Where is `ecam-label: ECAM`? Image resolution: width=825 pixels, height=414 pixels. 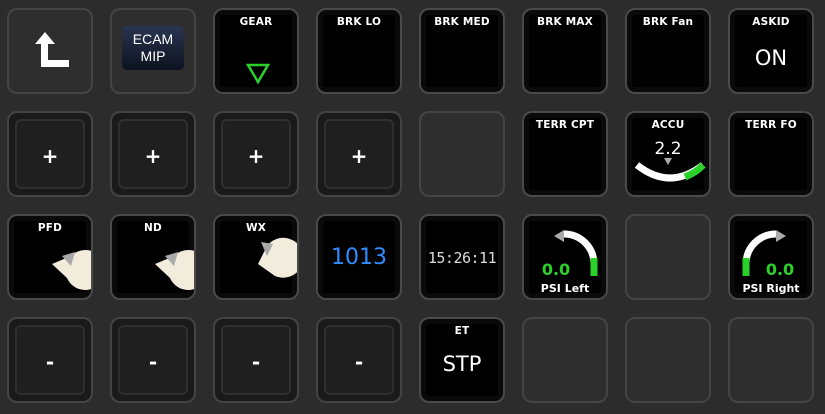
ecam-label: ECAM is located at coordinates (153, 39).